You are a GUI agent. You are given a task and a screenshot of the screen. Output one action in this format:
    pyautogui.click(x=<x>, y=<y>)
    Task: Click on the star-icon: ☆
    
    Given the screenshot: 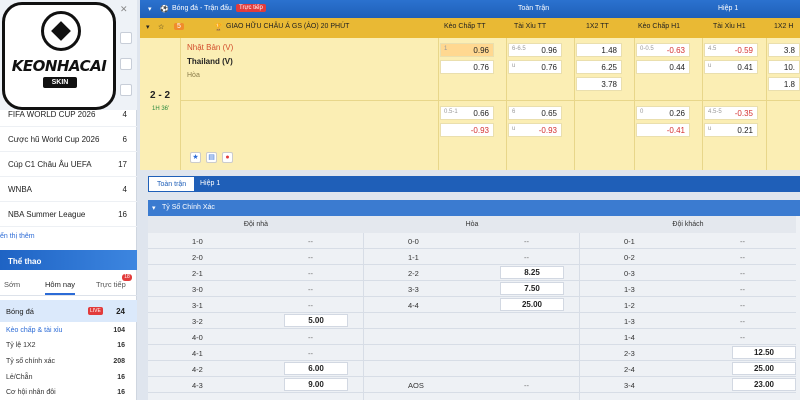 What is the action you would take?
    pyautogui.click(x=161, y=27)
    